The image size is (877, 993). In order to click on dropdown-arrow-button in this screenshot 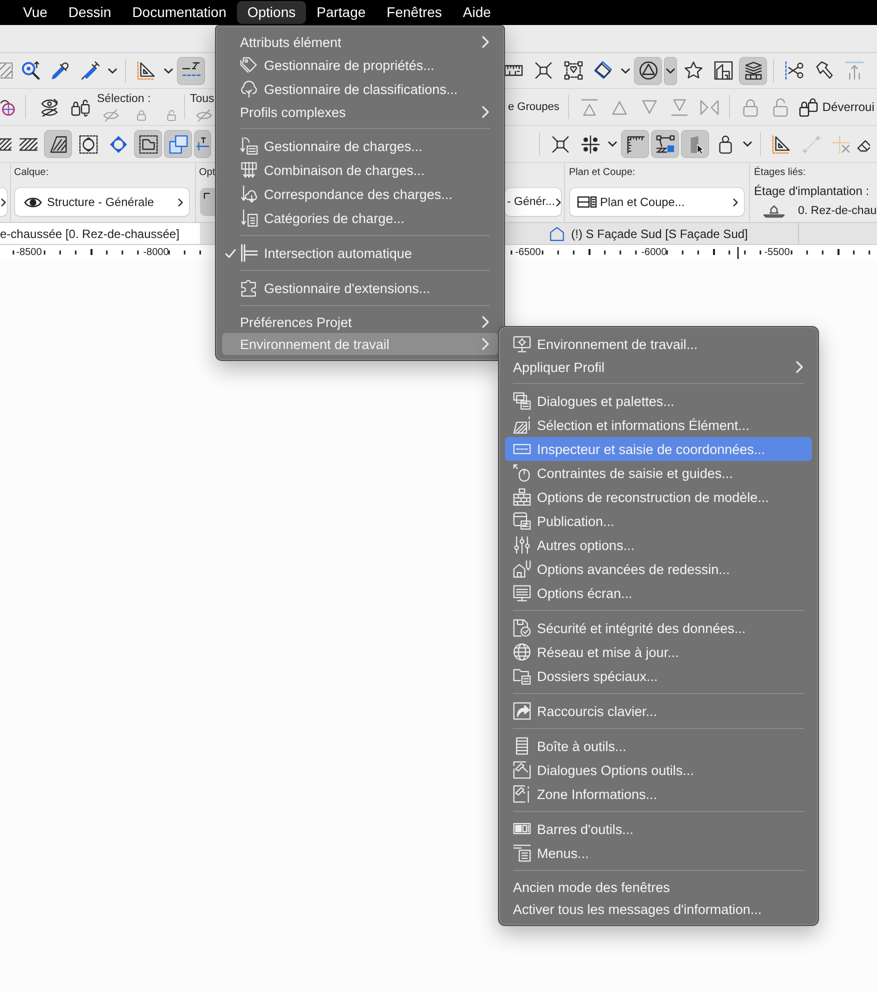, I will do `click(670, 70)`.